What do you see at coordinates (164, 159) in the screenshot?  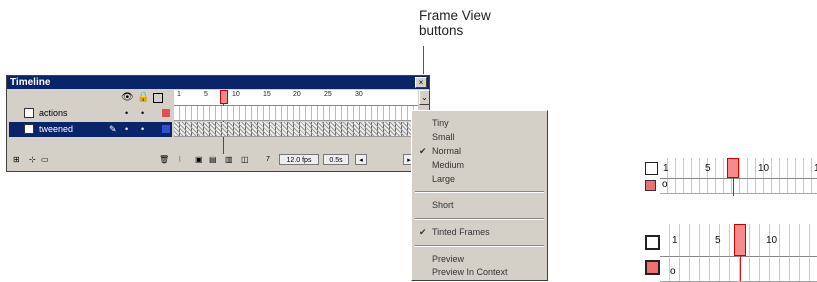 I see `trash-icon: 🗑` at bounding box center [164, 159].